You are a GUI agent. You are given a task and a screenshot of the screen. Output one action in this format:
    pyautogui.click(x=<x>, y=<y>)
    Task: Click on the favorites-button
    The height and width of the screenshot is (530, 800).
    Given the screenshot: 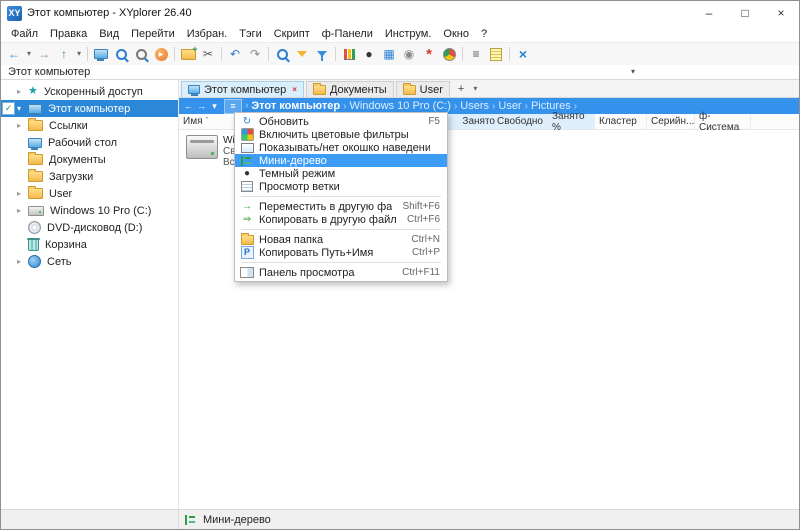 What is the action you would take?
    pyautogui.click(x=429, y=54)
    